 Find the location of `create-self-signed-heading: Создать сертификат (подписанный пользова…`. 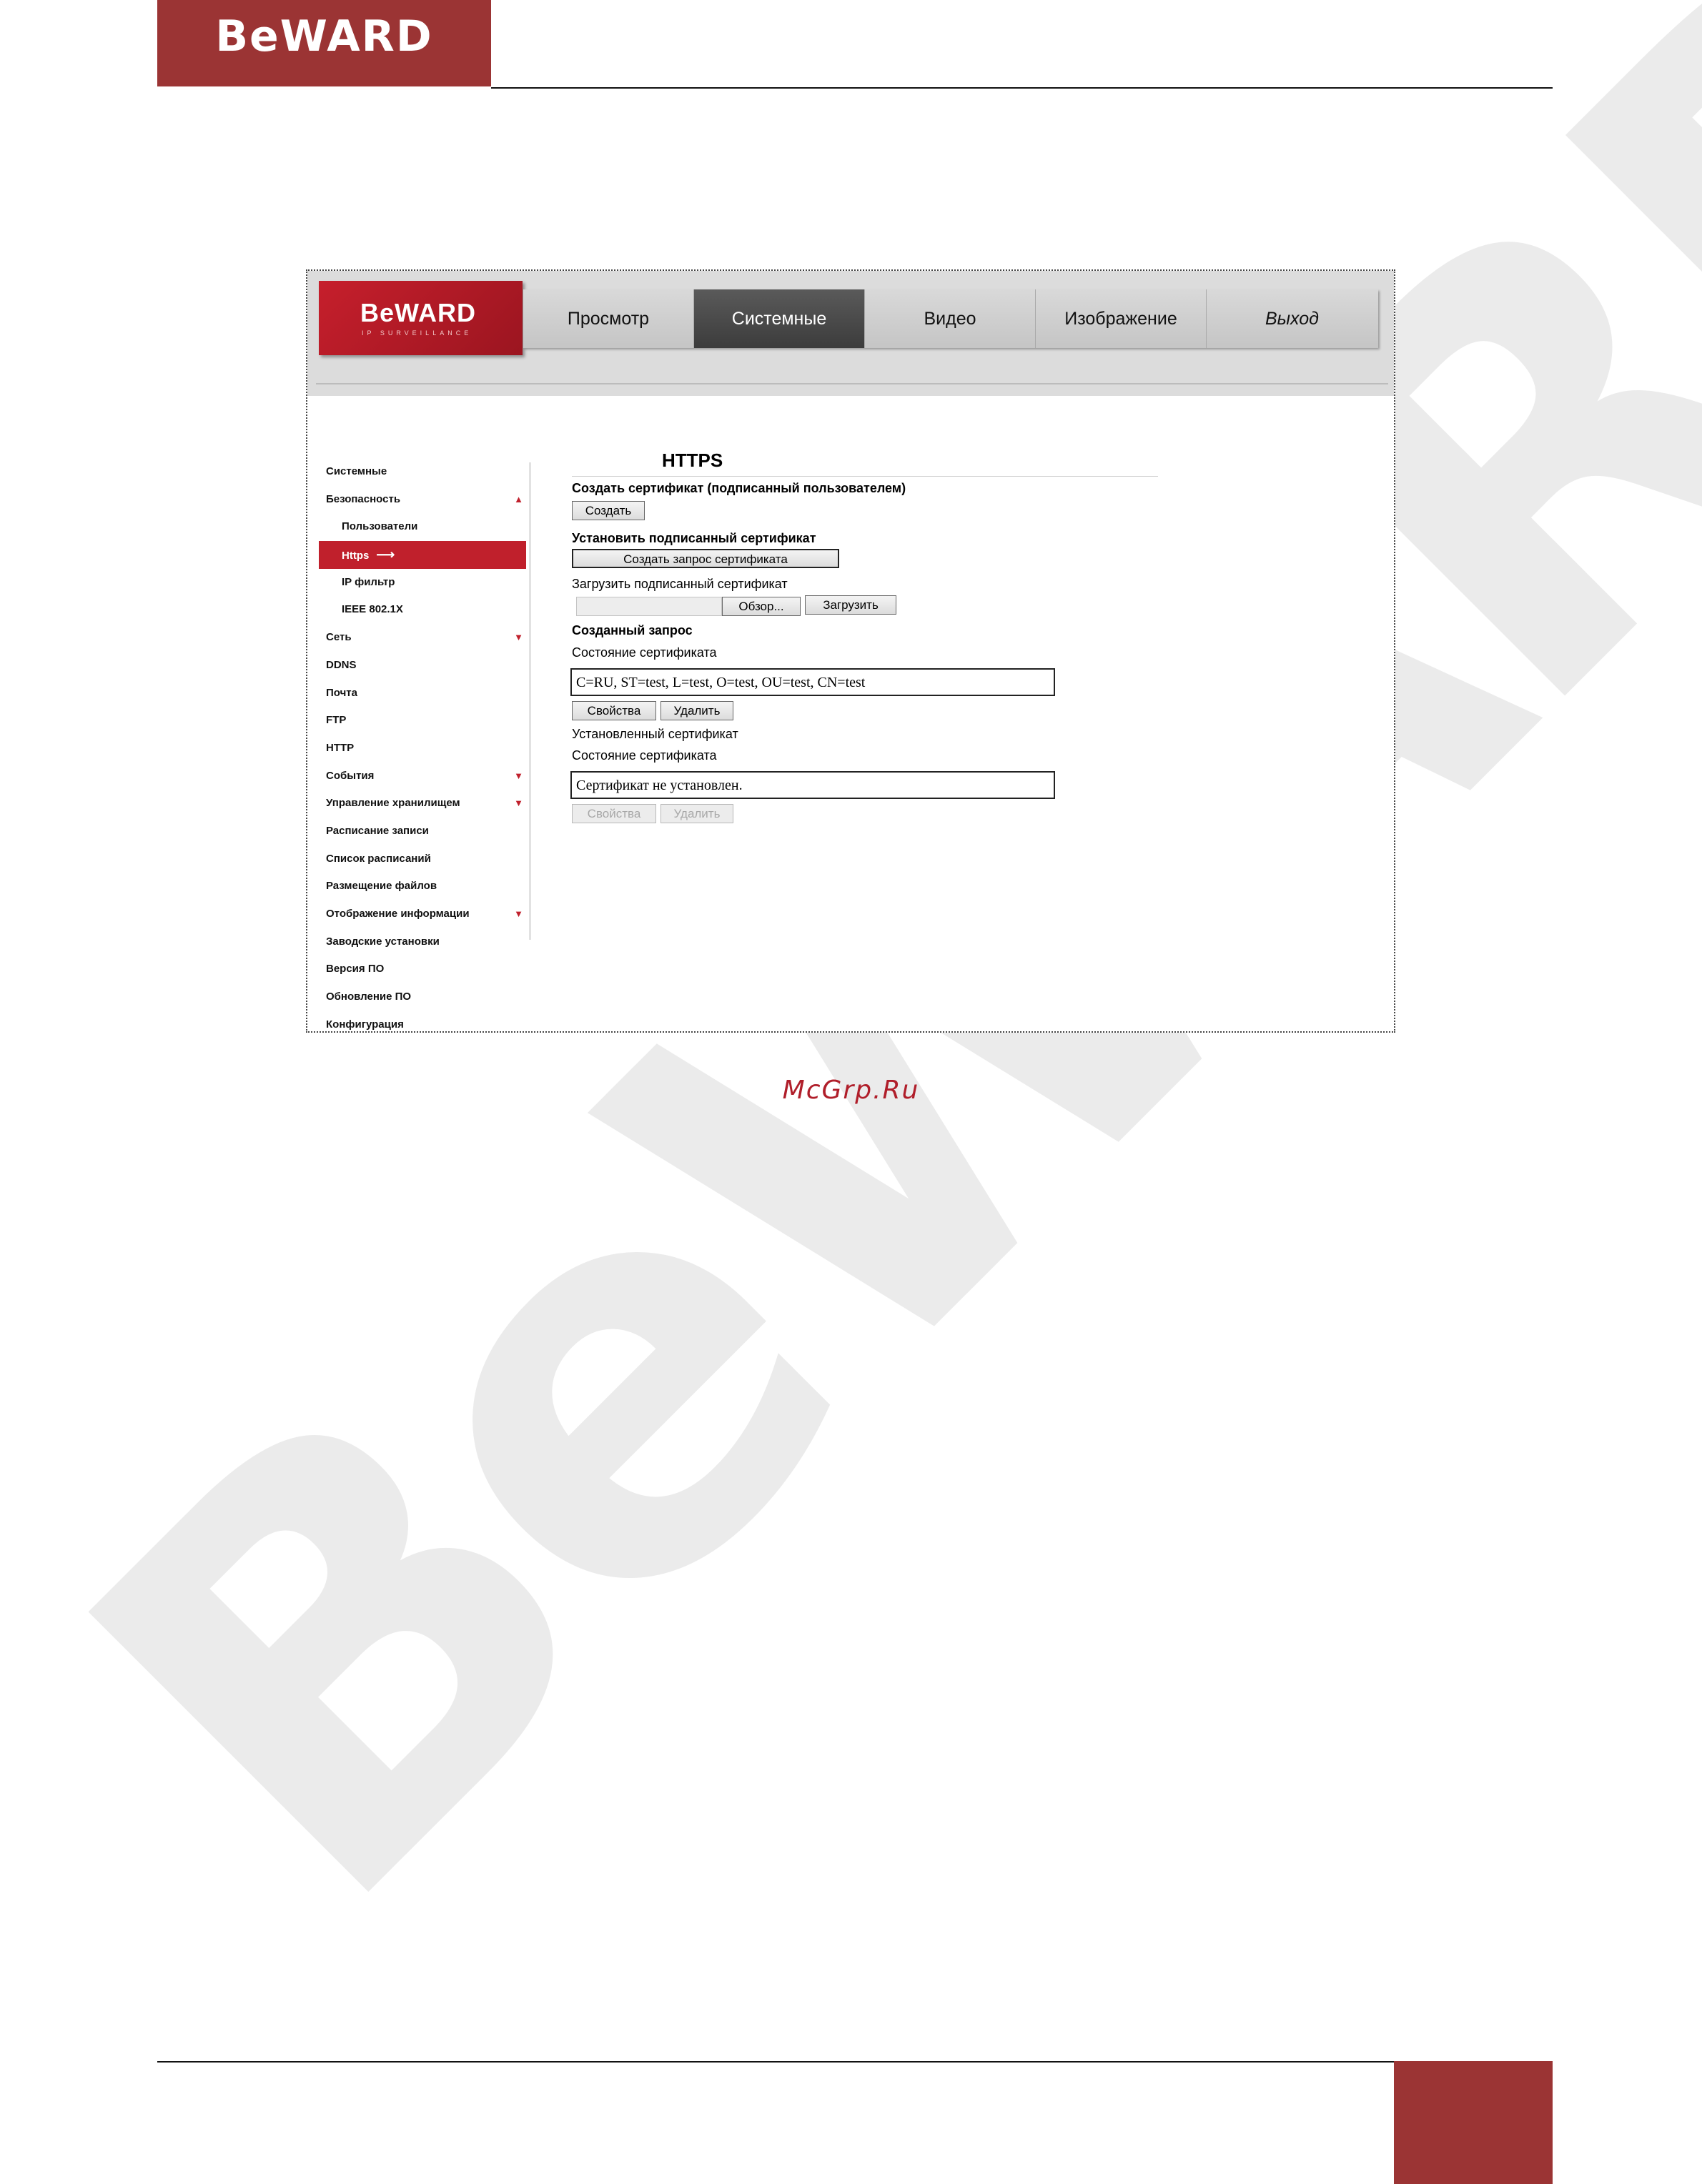

create-self-signed-heading: Создать сертификат (подписанный пользова… is located at coordinates (739, 488).